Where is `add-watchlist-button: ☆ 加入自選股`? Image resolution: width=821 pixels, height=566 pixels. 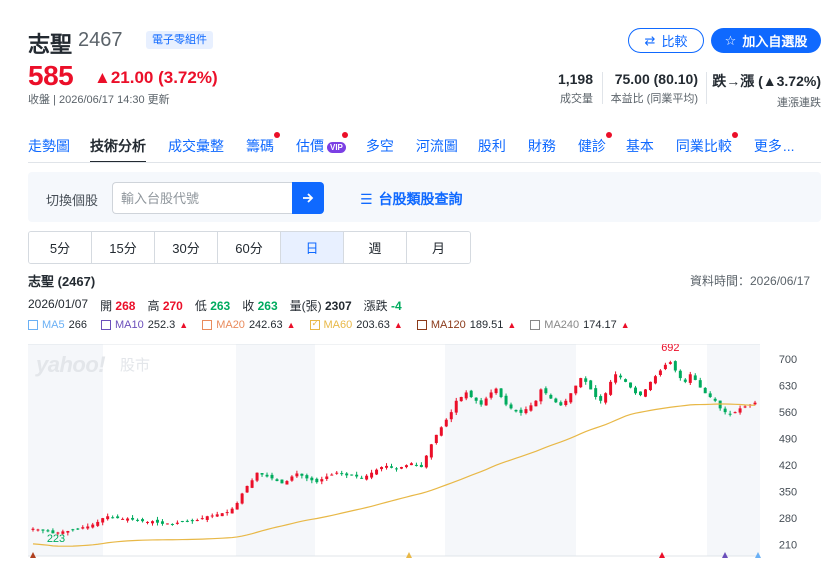 add-watchlist-button: ☆ 加入自選股 is located at coordinates (766, 40).